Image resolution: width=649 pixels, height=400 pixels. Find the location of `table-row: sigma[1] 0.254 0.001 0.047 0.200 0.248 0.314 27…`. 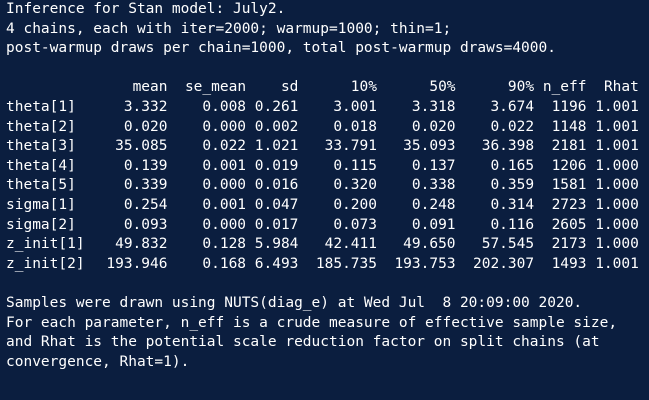

table-row: sigma[1] 0.254 0.001 0.047 0.200 0.248 0.314 27… is located at coordinates (327, 206).